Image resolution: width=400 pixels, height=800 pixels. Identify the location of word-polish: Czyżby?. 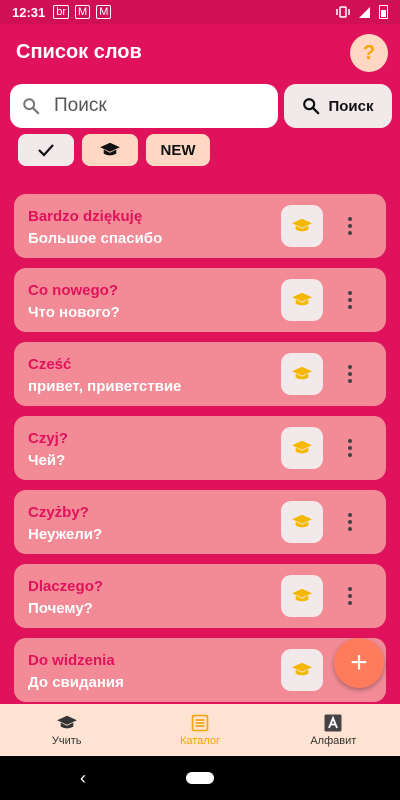
(58, 512).